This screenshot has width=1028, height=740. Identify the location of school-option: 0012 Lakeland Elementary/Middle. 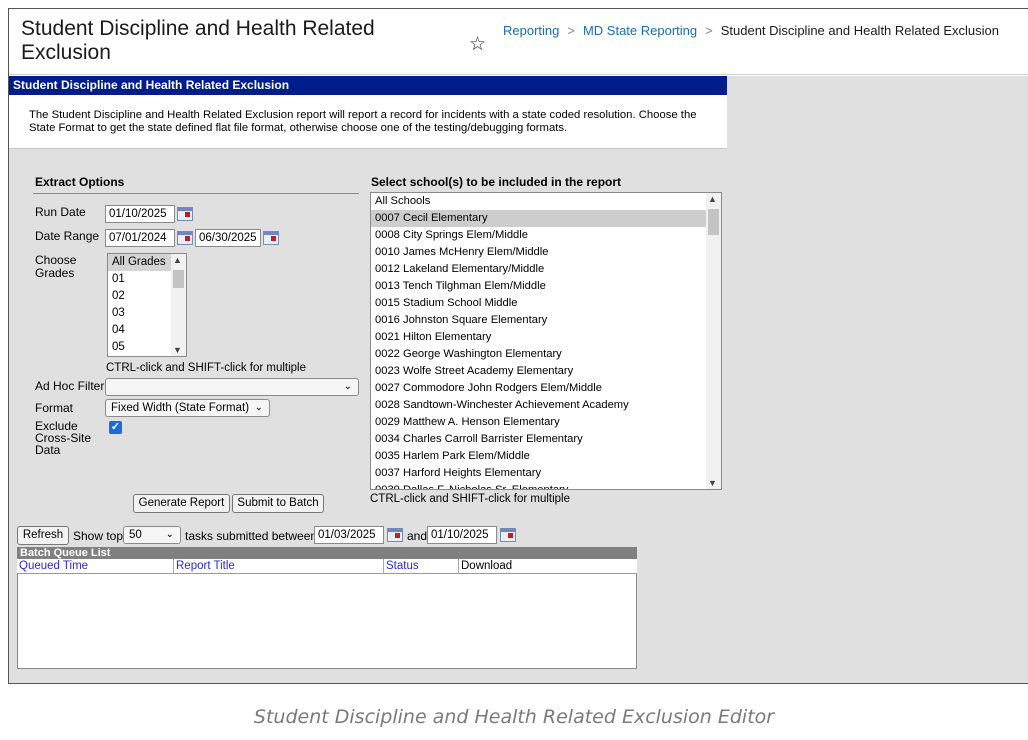
(546, 269).